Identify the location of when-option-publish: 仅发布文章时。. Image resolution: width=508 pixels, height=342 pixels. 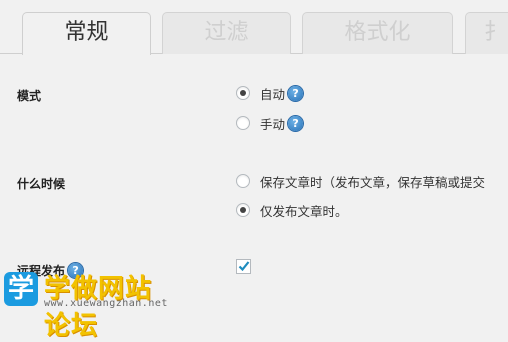
(292, 210).